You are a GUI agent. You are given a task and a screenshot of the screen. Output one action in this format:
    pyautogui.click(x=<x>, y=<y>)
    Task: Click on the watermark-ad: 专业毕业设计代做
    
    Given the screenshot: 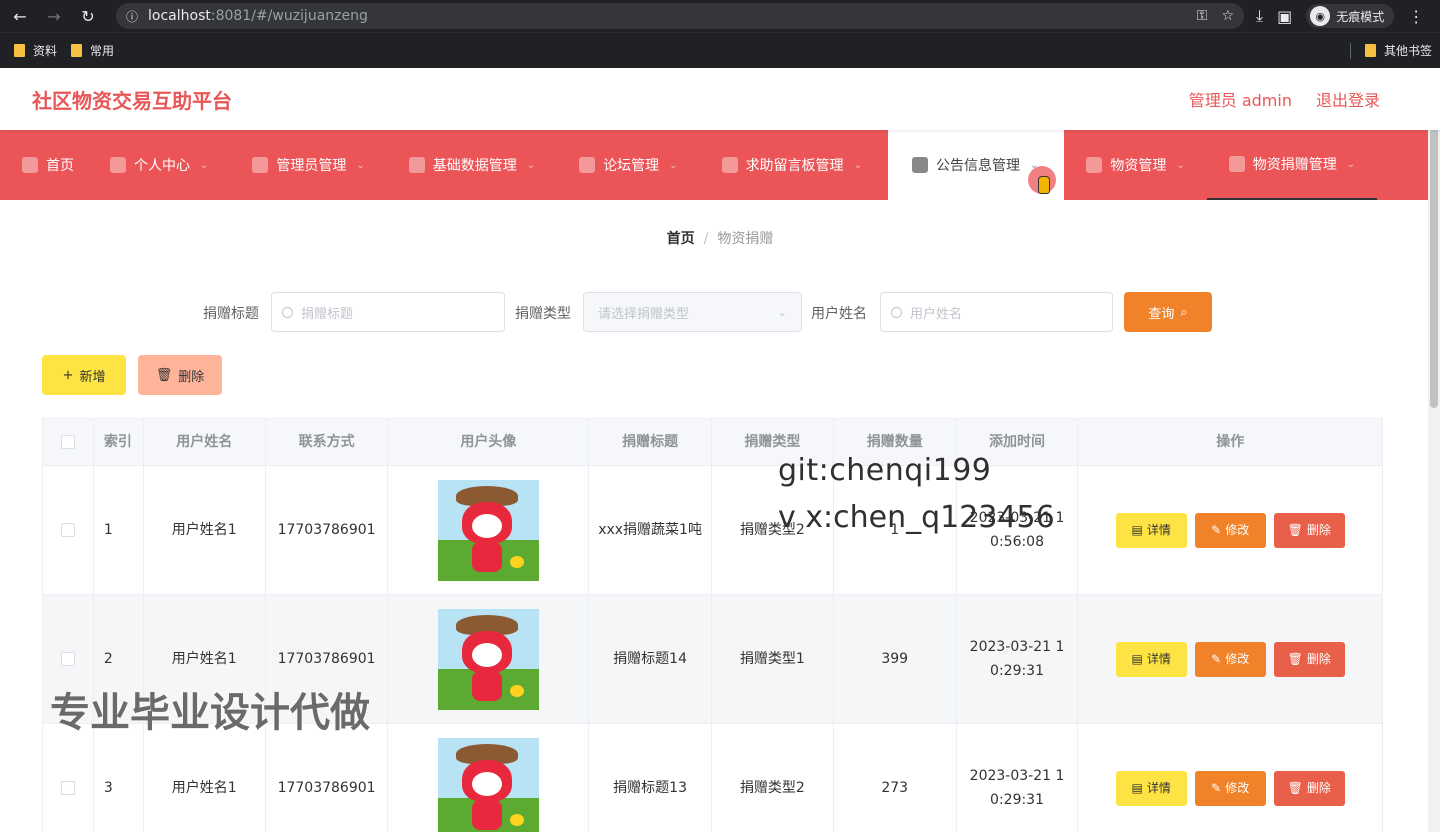 What is the action you would take?
    pyautogui.click(x=210, y=713)
    